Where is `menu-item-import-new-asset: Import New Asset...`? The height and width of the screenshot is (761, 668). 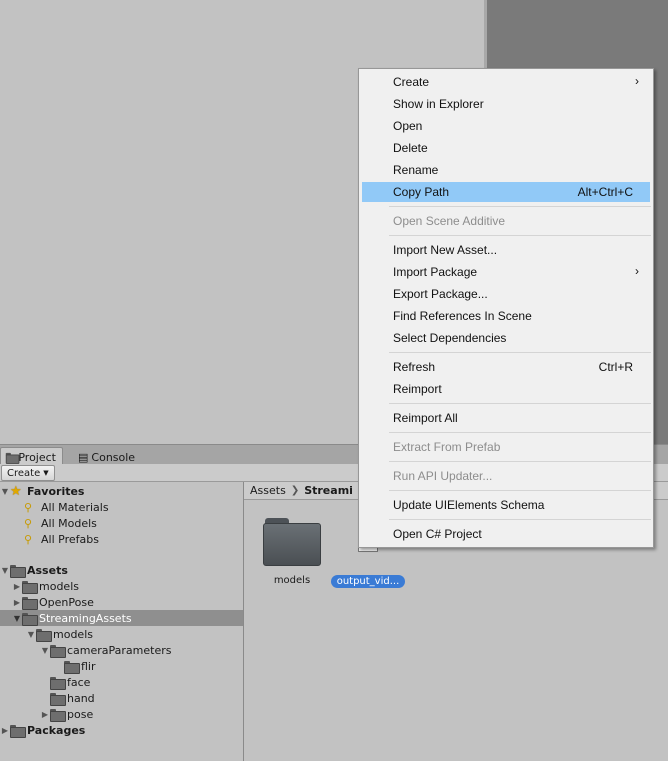
menu-item-import-new-asset: Import New Asset... is located at coordinates (506, 250).